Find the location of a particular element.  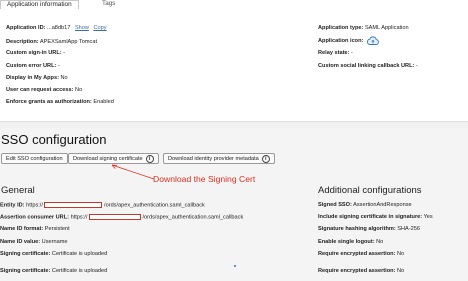

custom-error-row: Custom error URL: - is located at coordinates (33, 66).